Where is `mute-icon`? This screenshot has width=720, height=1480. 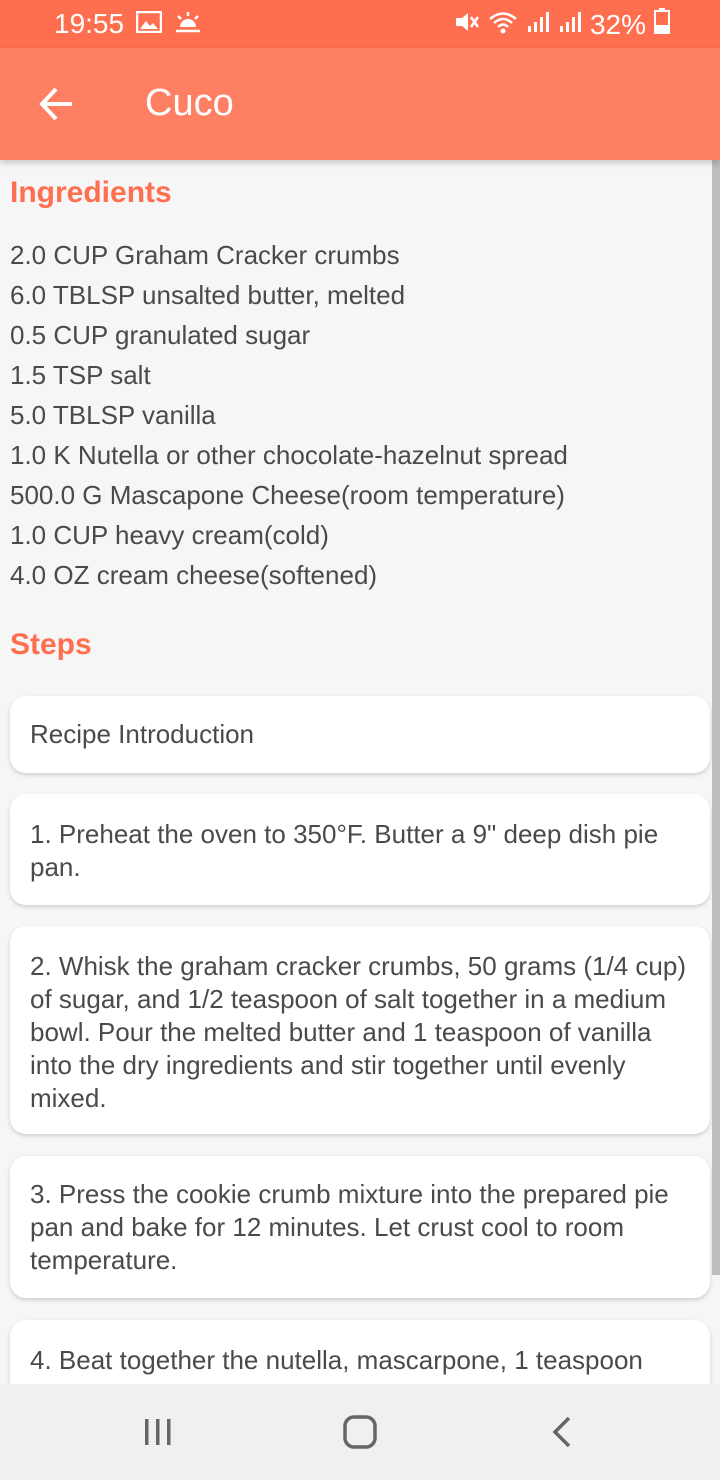
mute-icon is located at coordinates (467, 25).